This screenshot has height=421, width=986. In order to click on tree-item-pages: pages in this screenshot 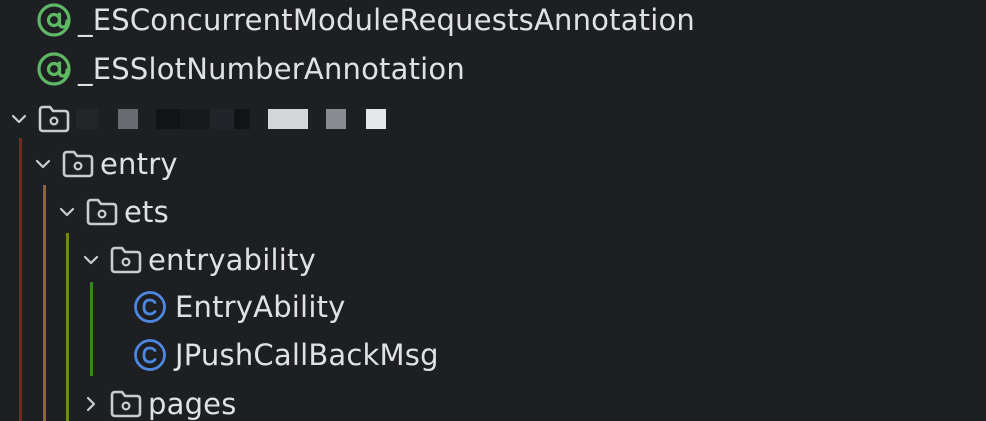, I will do `click(159, 401)`.